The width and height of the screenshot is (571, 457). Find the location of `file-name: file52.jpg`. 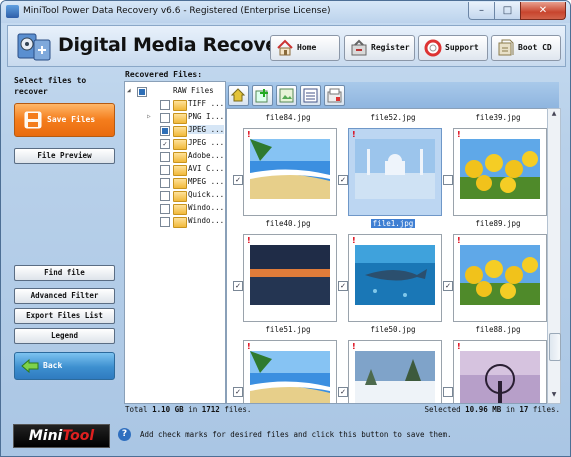

file-name: file52.jpg is located at coordinates (393, 117).